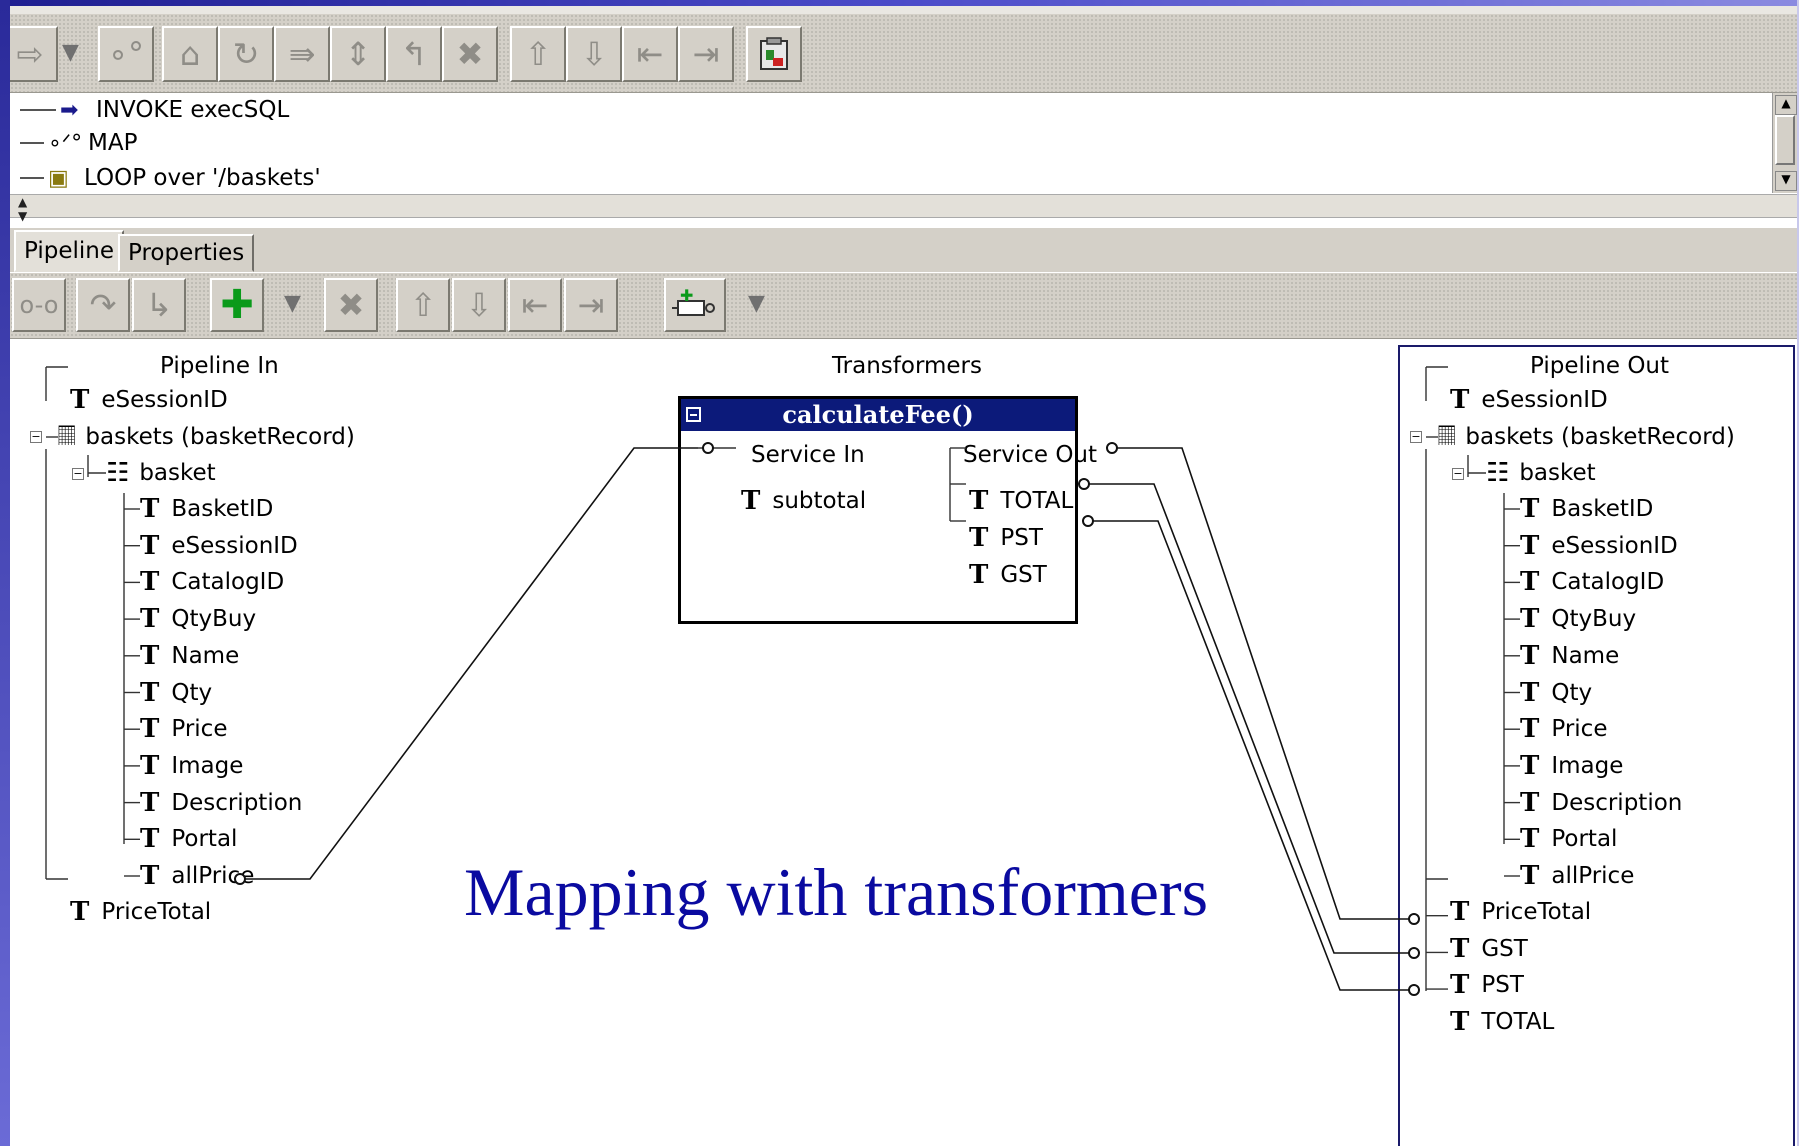 This screenshot has height=1146, width=1799. What do you see at coordinates (34, 54) in the screenshot?
I see `invoke-step-button: ⇨` at bounding box center [34, 54].